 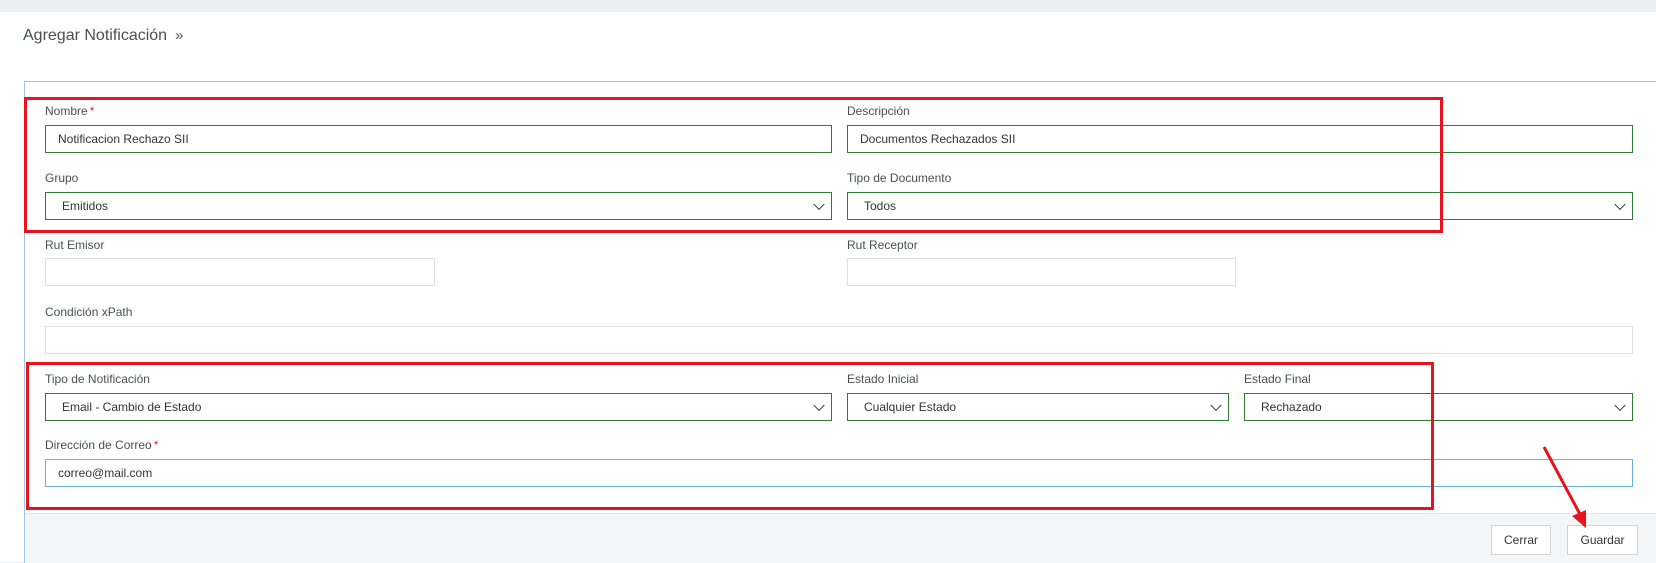 What do you see at coordinates (179, 35) in the screenshot?
I see `chevron-right-icon: »` at bounding box center [179, 35].